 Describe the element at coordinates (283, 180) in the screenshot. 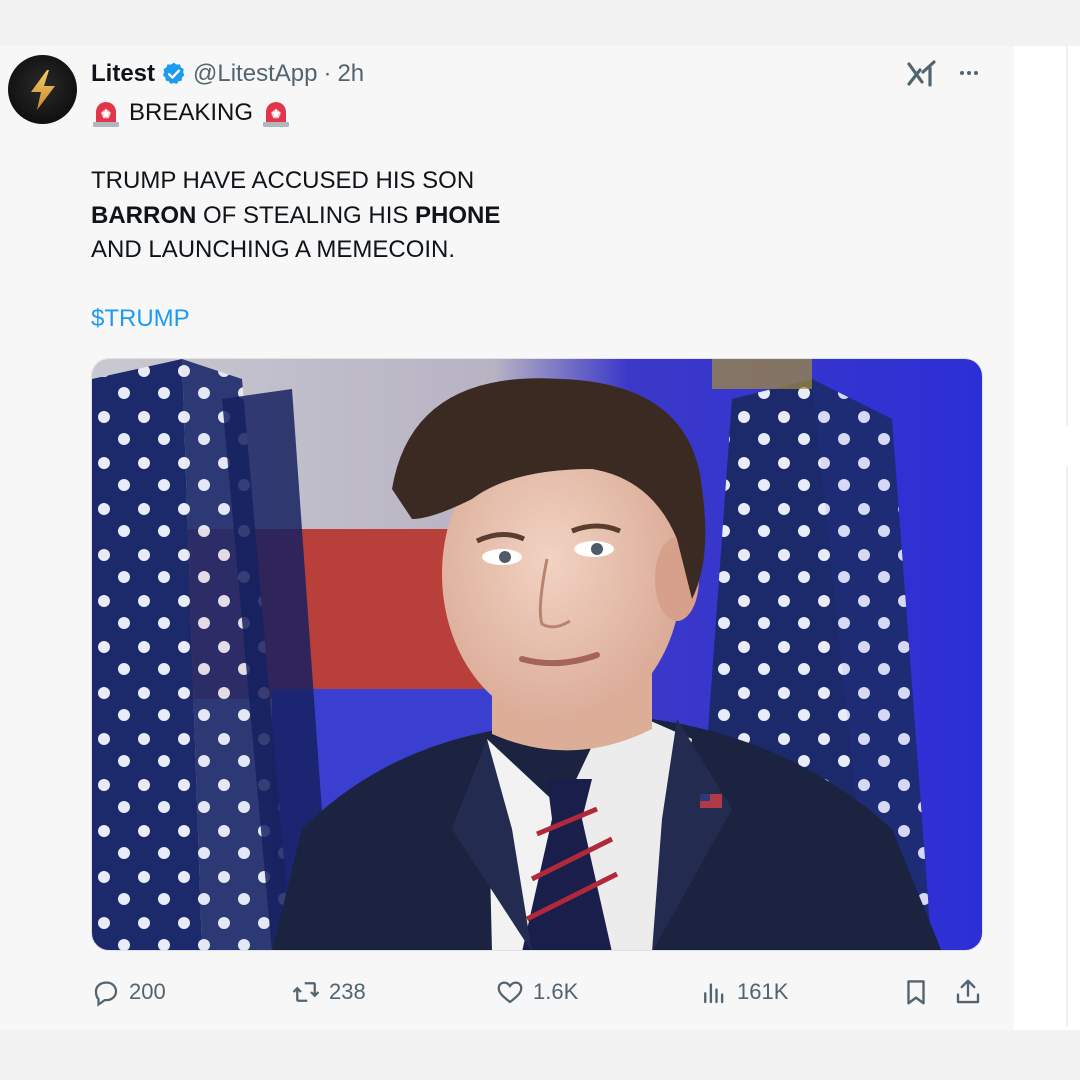

I see `text-line-1: TRUMP HAVE ACCUSED HIS SON` at that location.